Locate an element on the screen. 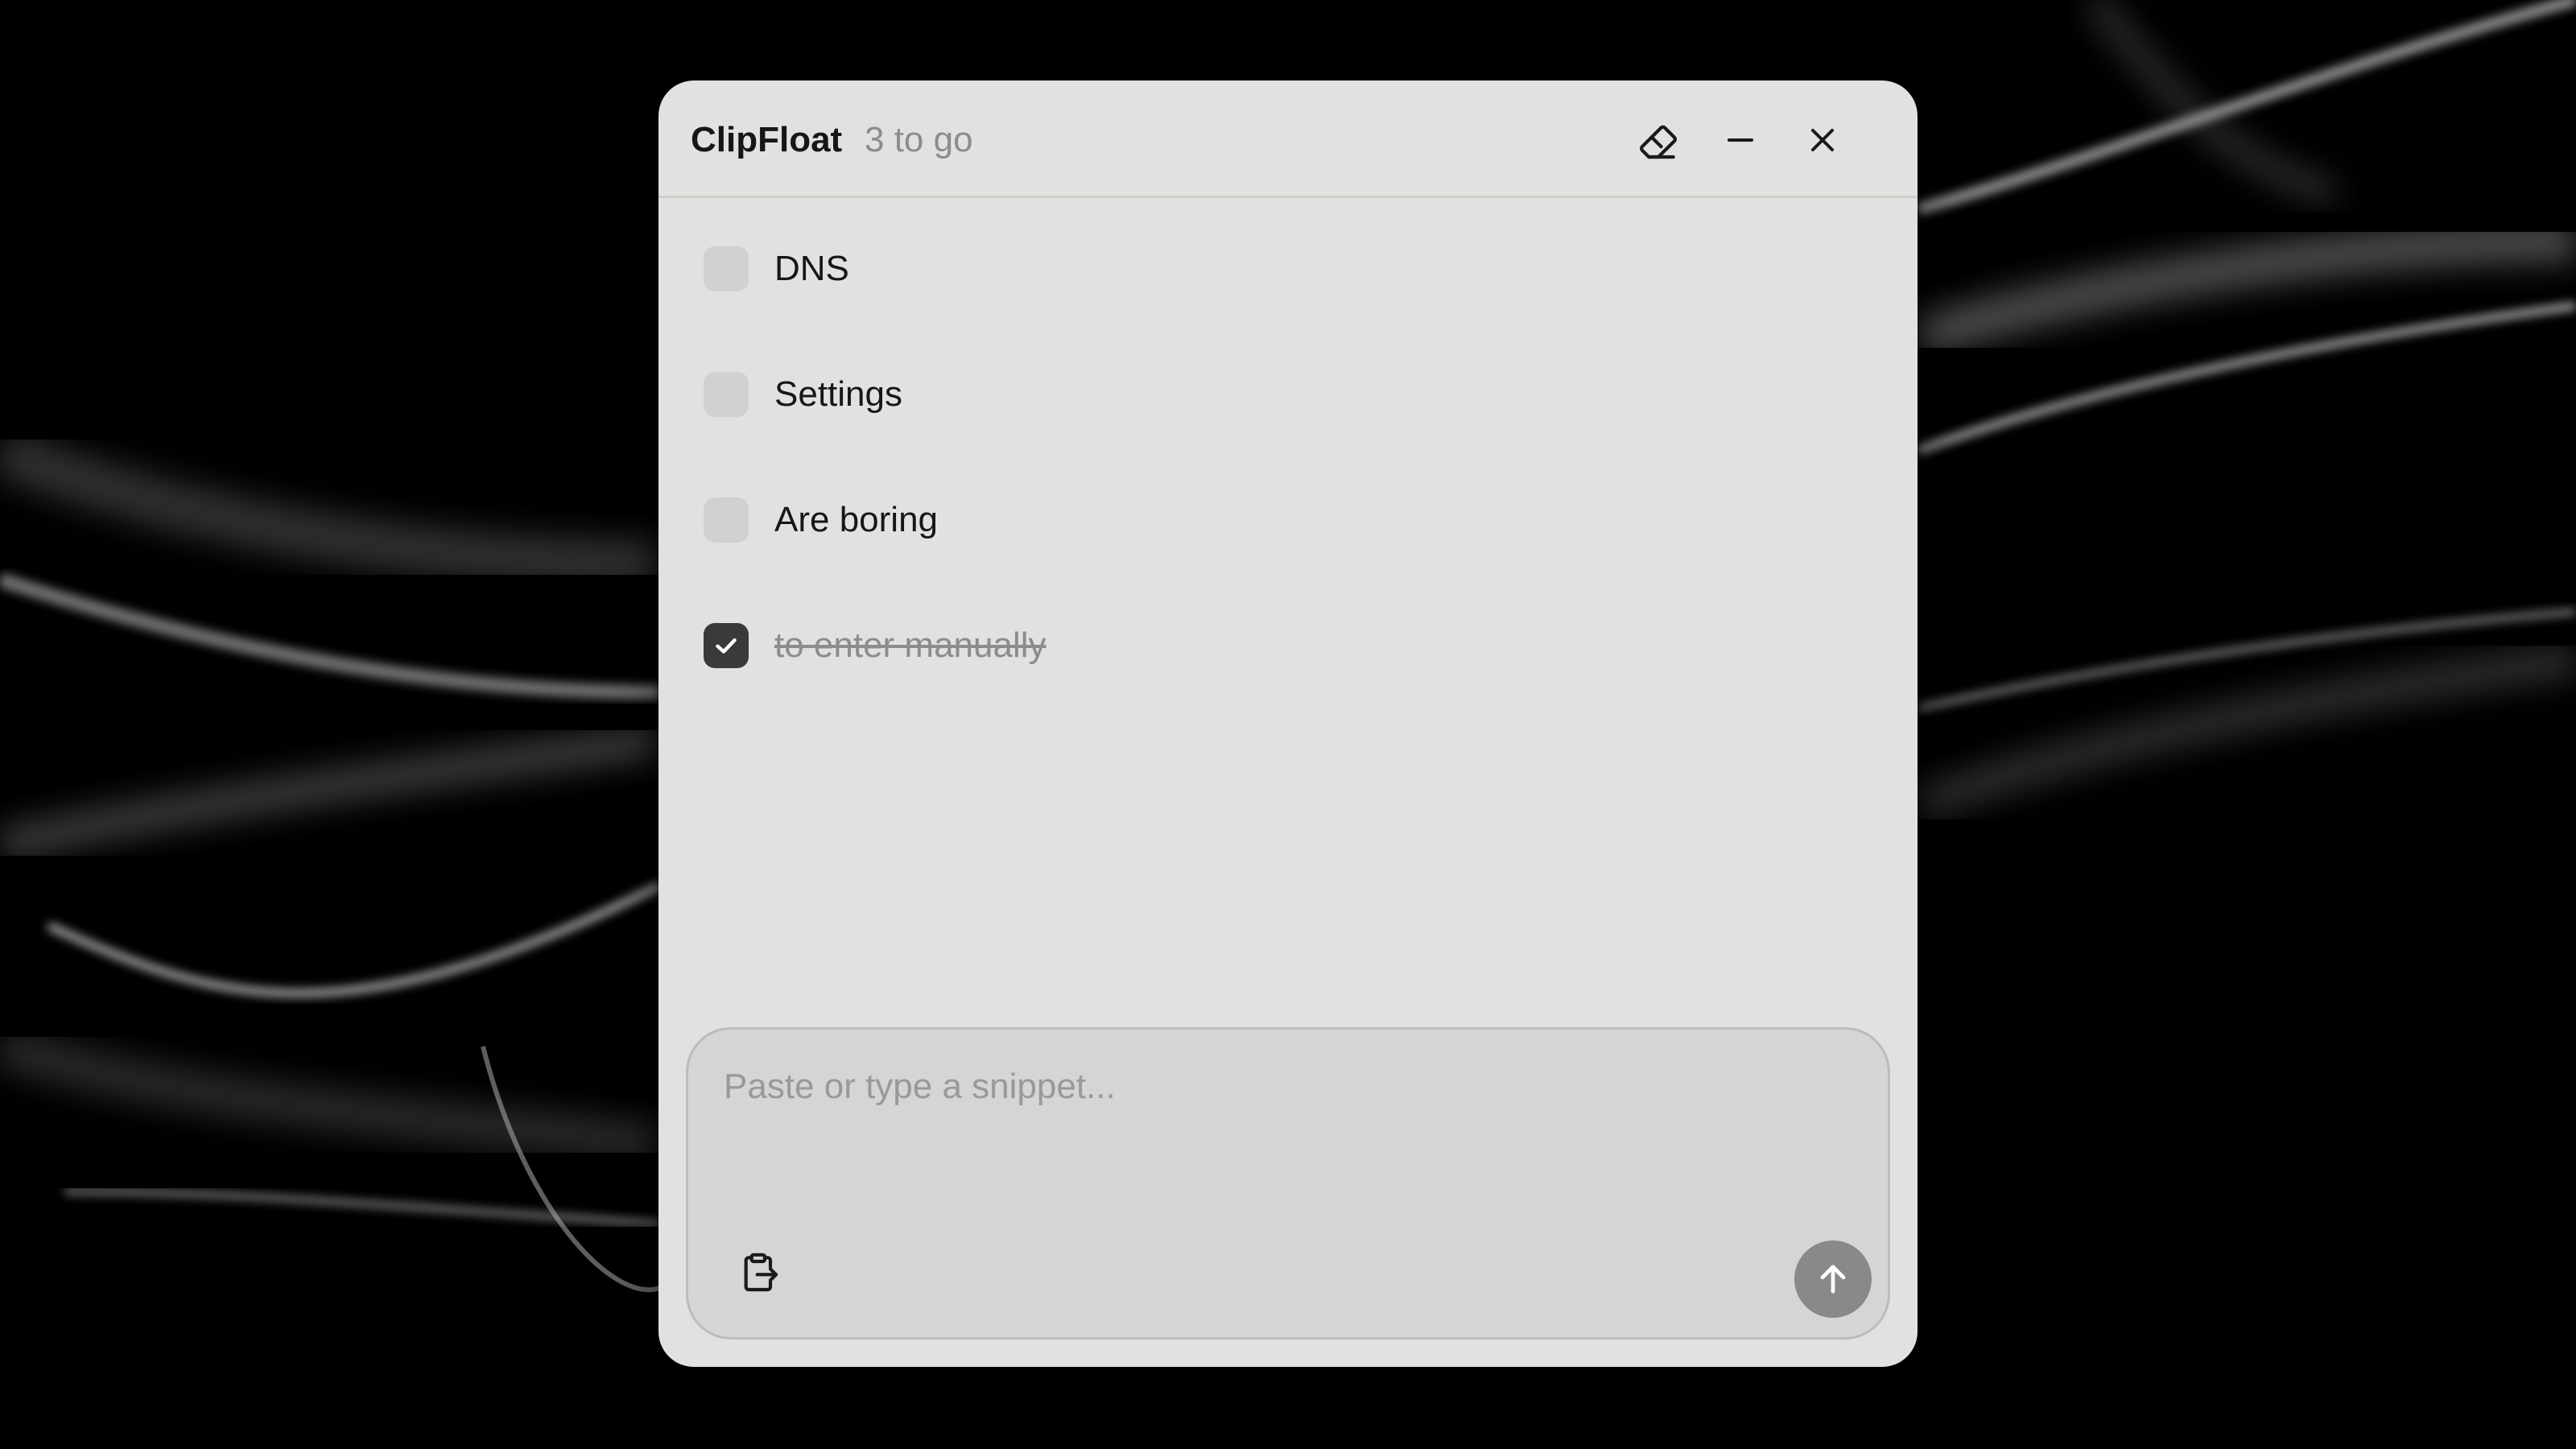 The height and width of the screenshot is (1449, 2576). item-label: DNS is located at coordinates (811, 268).